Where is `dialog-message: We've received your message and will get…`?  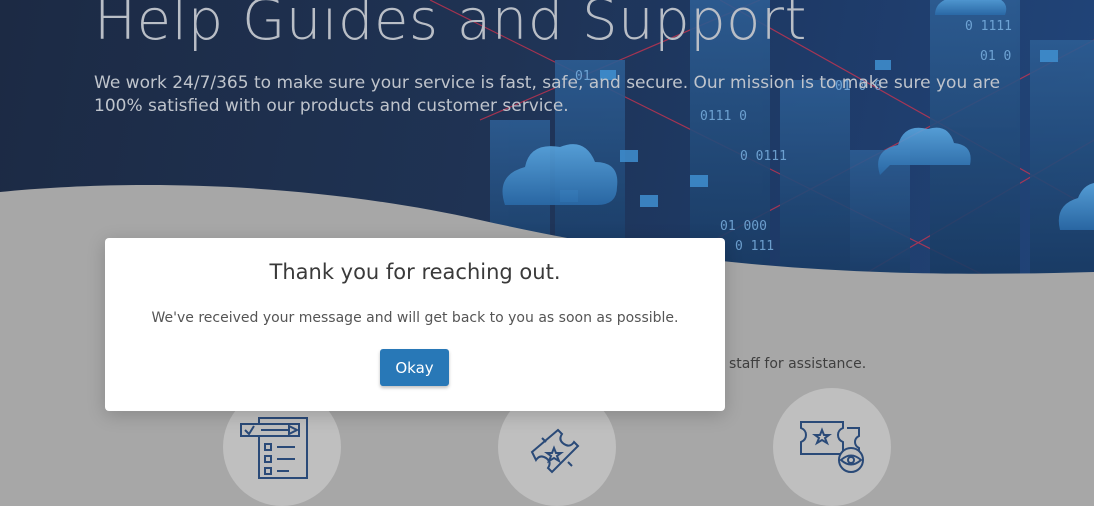
dialog-message: We've received your message and will get… is located at coordinates (415, 318).